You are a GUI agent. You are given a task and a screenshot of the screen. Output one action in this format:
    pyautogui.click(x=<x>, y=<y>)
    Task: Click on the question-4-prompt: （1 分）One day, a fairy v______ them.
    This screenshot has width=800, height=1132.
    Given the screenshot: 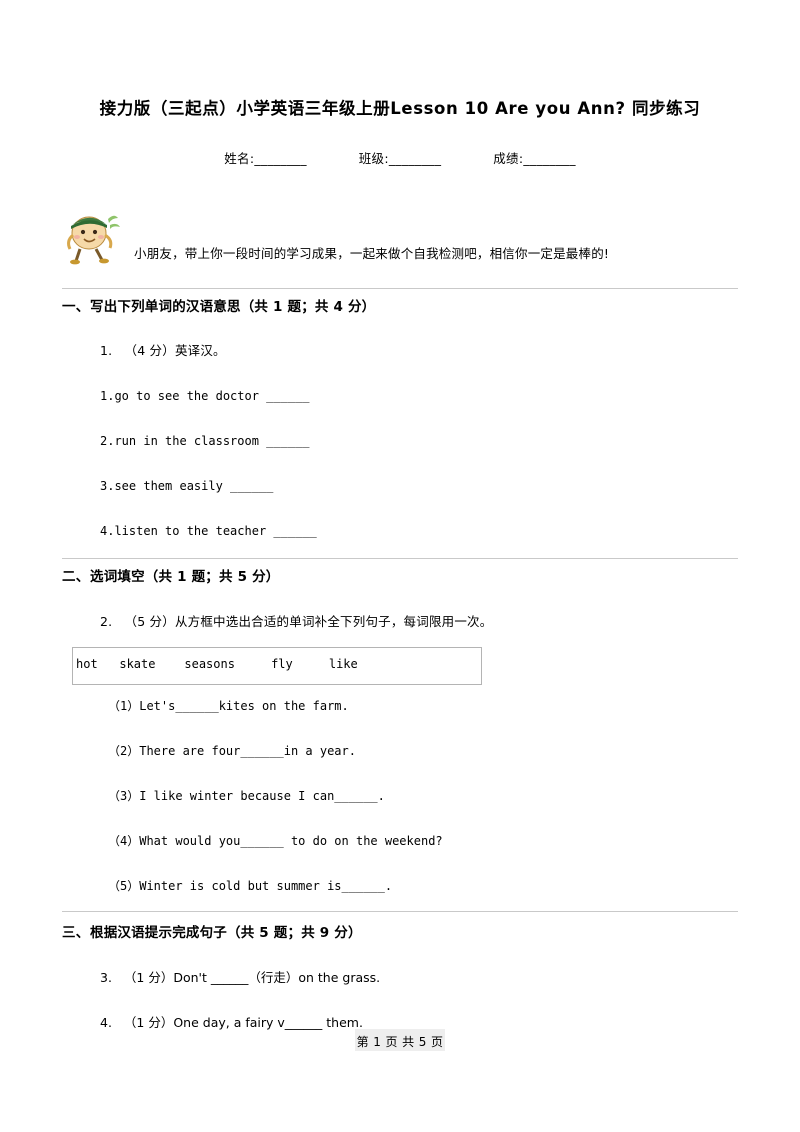 What is the action you would take?
    pyautogui.click(x=243, y=1022)
    